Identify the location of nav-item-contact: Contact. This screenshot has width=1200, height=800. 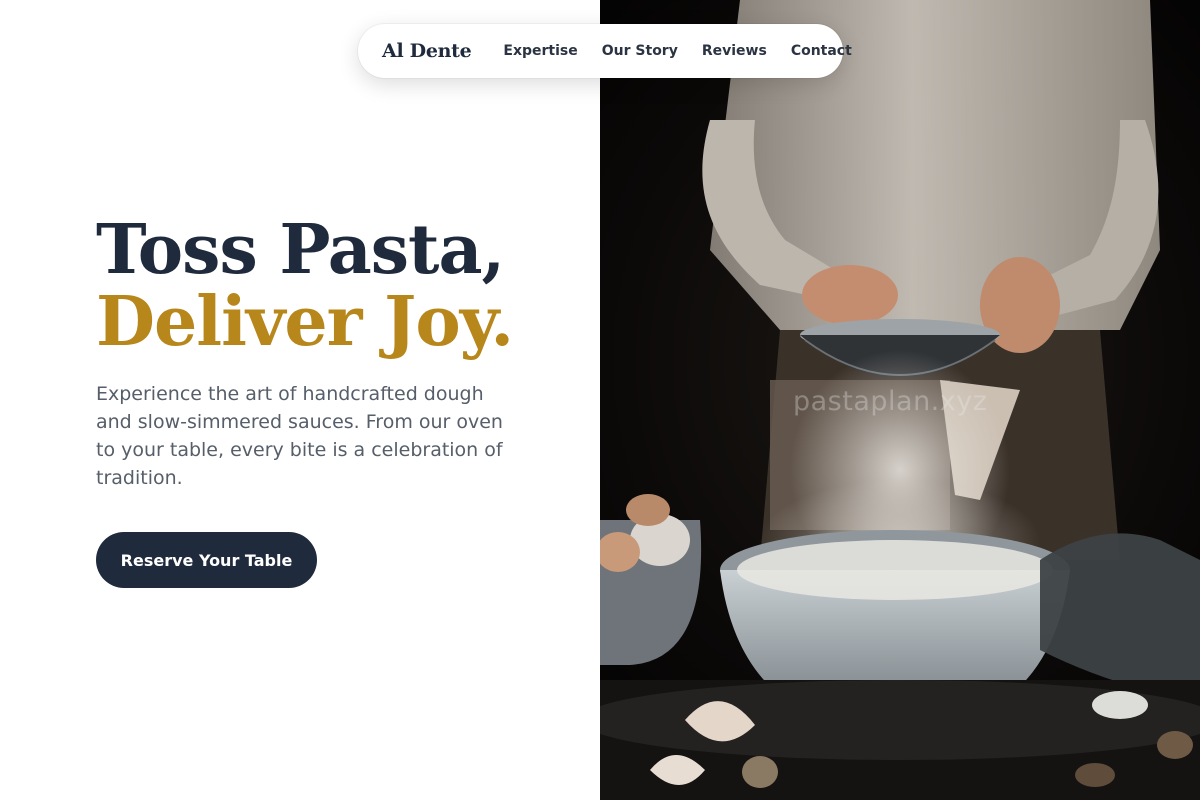
(821, 51).